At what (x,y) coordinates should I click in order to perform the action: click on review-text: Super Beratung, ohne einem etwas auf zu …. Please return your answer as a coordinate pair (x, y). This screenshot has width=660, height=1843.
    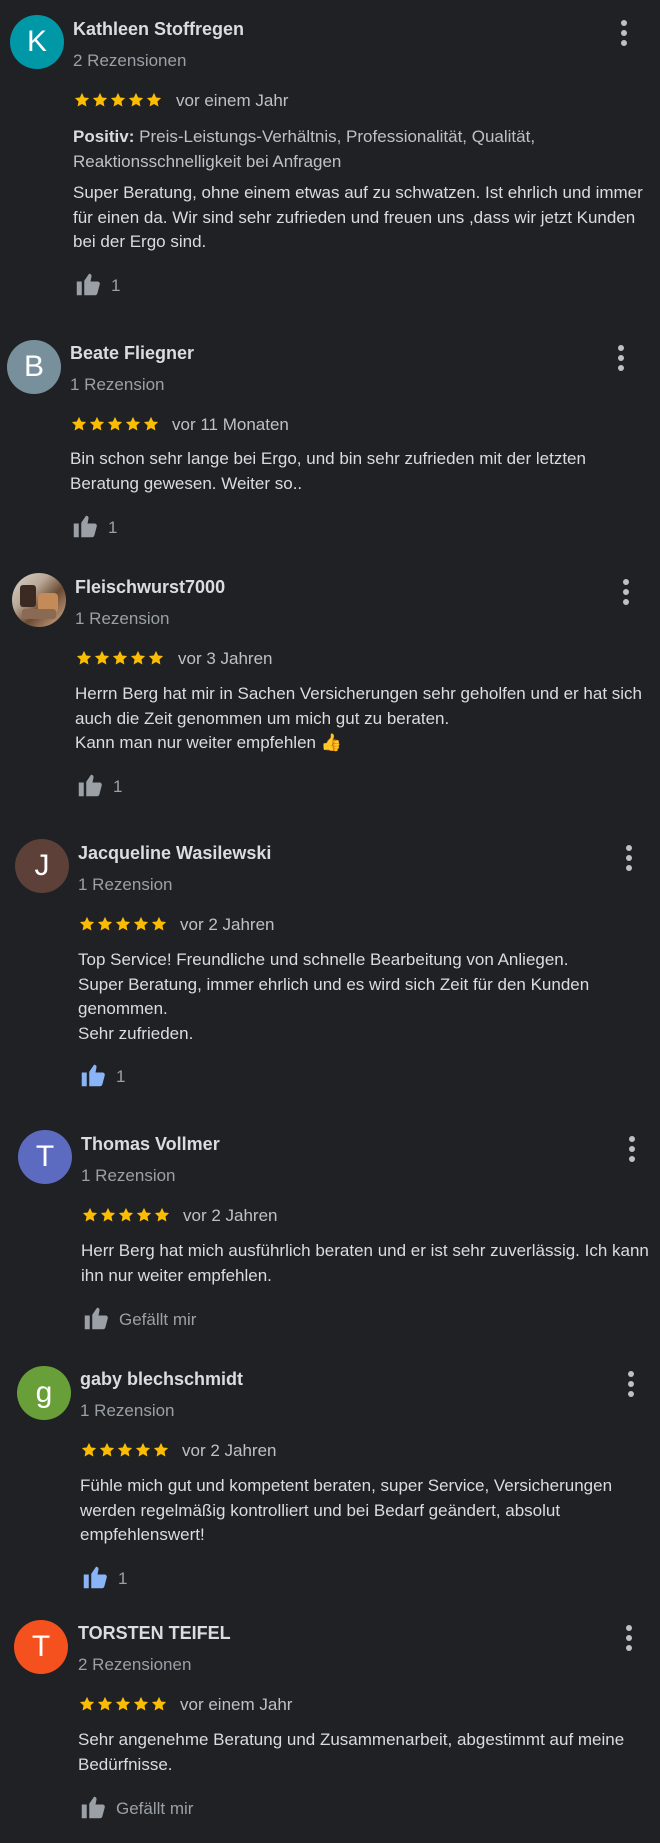
    Looking at the image, I should click on (358, 217).